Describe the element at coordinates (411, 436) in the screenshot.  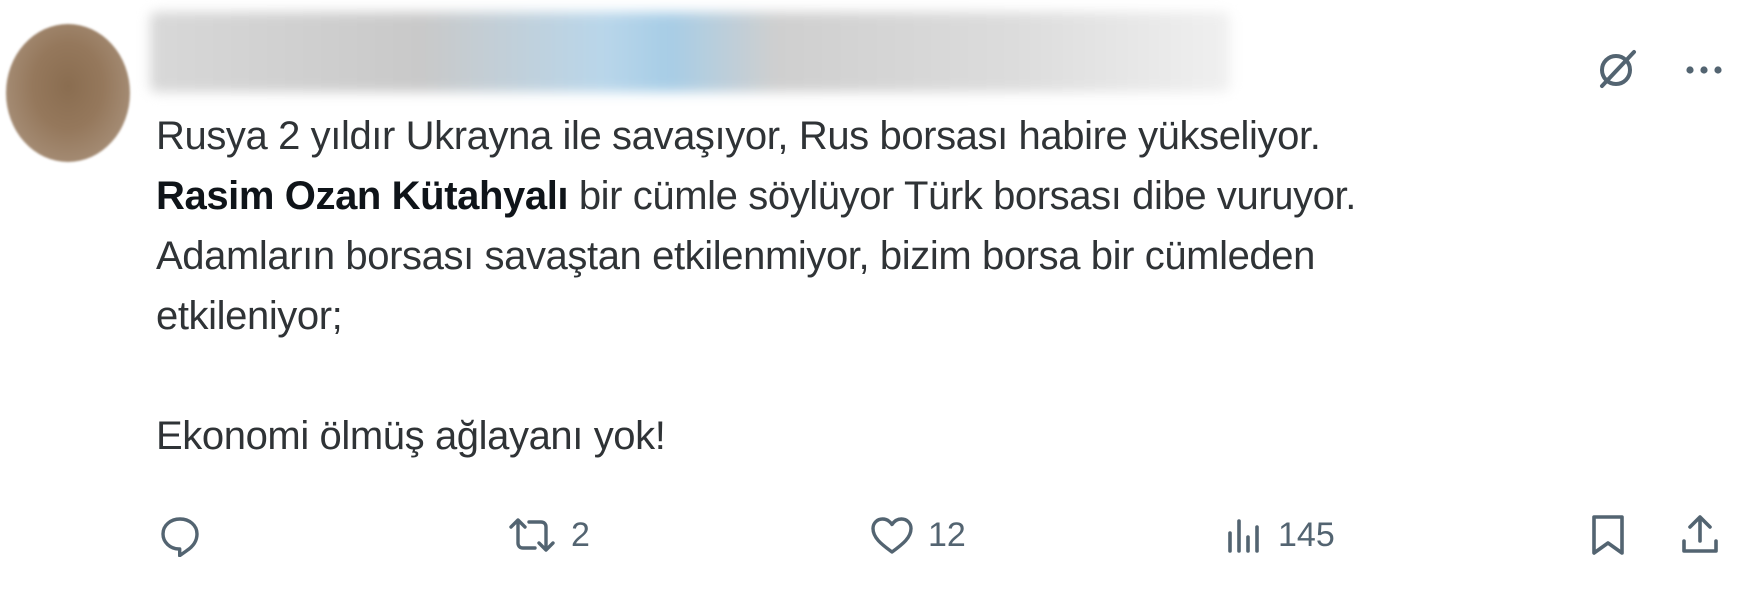
I see `tweet-line: Ekonomi ölmüş ağlayanı yok!` at that location.